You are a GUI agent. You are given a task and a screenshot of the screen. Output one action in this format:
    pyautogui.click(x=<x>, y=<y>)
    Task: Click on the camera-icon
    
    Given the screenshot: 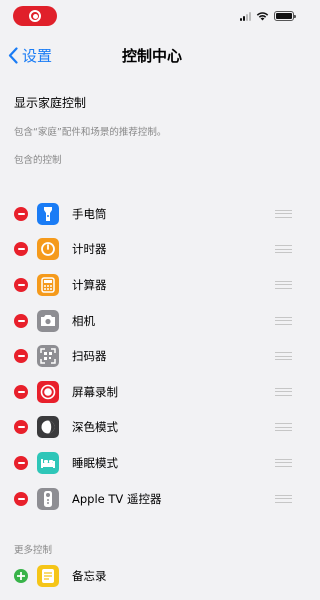 What is the action you would take?
    pyautogui.click(x=48, y=320)
    